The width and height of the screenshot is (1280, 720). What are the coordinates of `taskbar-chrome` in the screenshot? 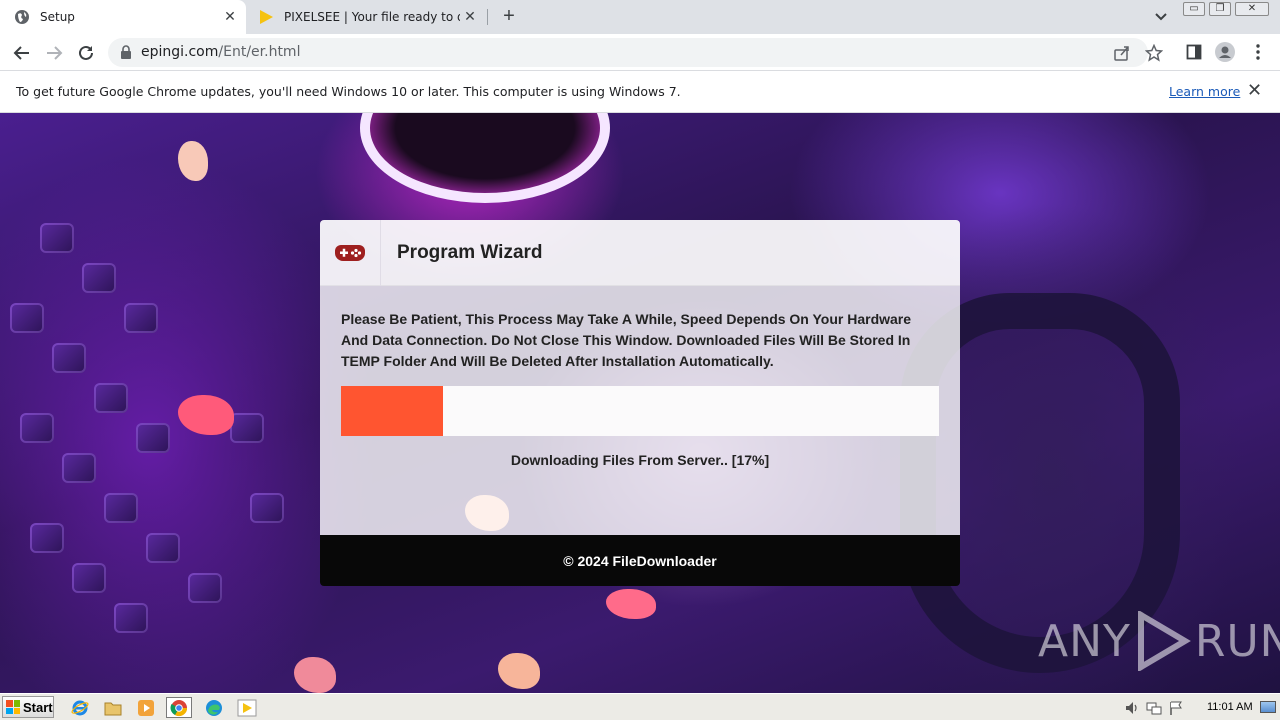 It's located at (179, 707).